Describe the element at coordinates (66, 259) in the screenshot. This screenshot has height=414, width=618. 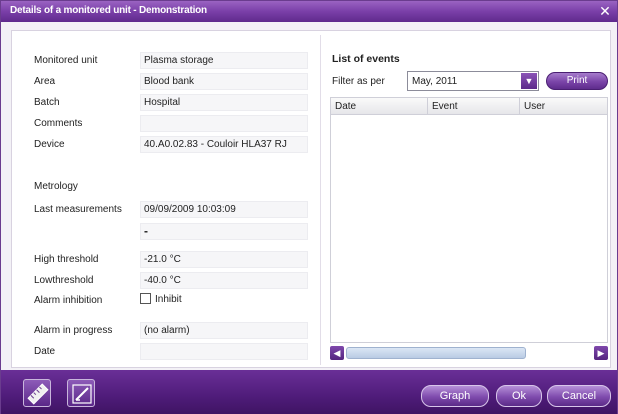
I see `high-threshold-label: High threshold` at that location.